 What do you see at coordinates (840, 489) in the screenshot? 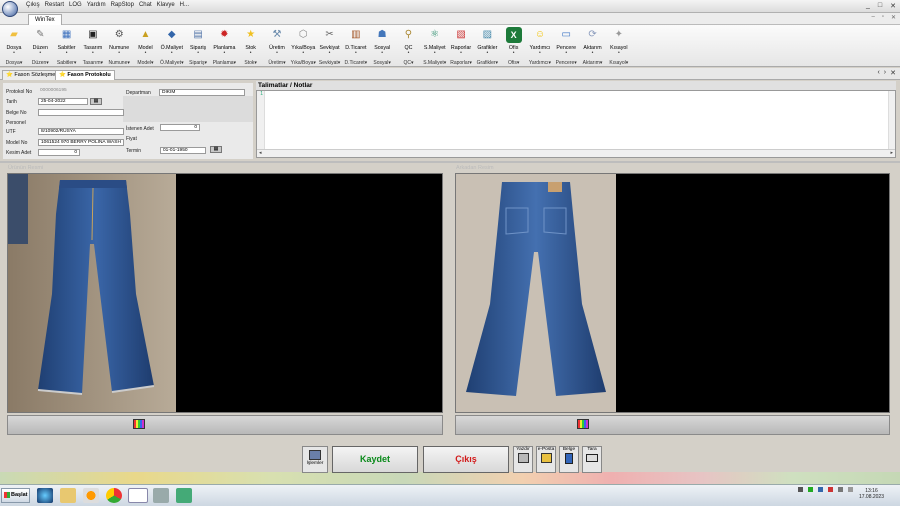
I see `network-icon` at bounding box center [840, 489].